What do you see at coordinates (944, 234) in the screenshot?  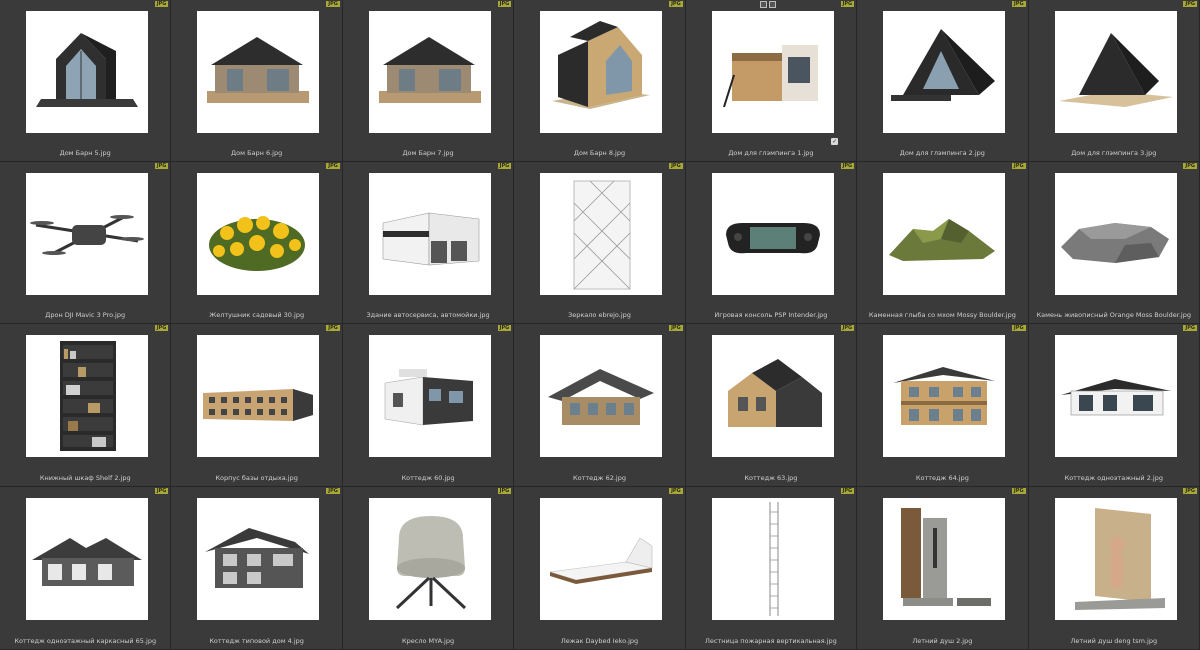 I see `mossy-rock-icon` at bounding box center [944, 234].